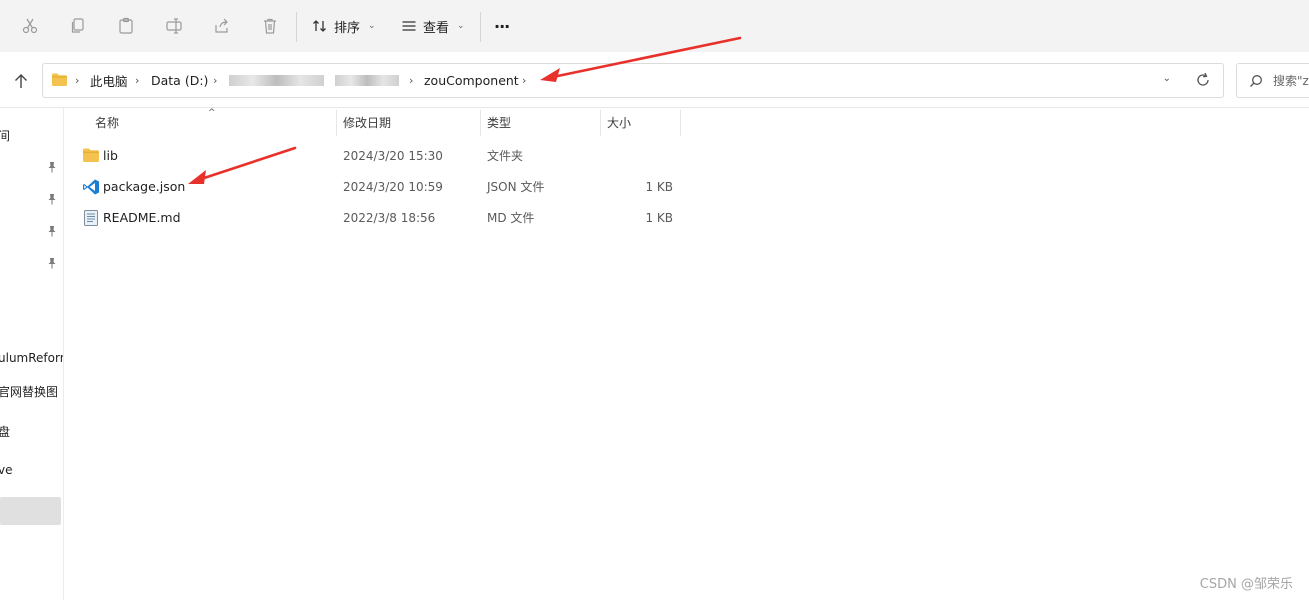  I want to click on file-type: JSON 文件, so click(516, 187).